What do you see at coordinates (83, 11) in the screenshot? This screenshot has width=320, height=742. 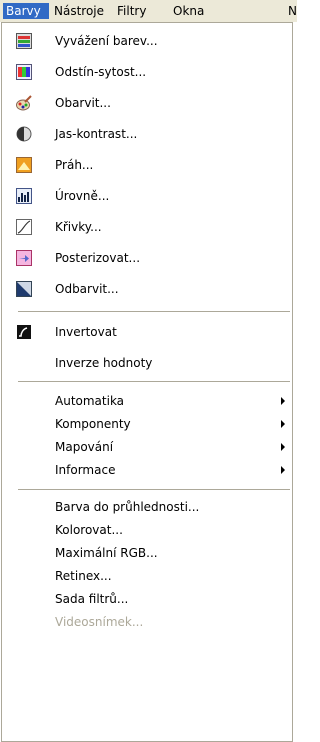 I see `menu-nastroje: Nástroje` at bounding box center [83, 11].